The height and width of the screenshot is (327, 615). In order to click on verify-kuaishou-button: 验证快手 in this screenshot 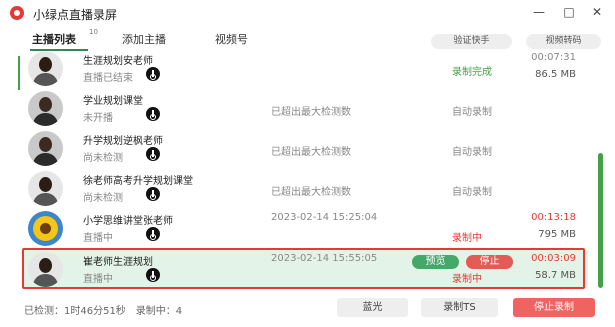, I will do `click(471, 41)`.